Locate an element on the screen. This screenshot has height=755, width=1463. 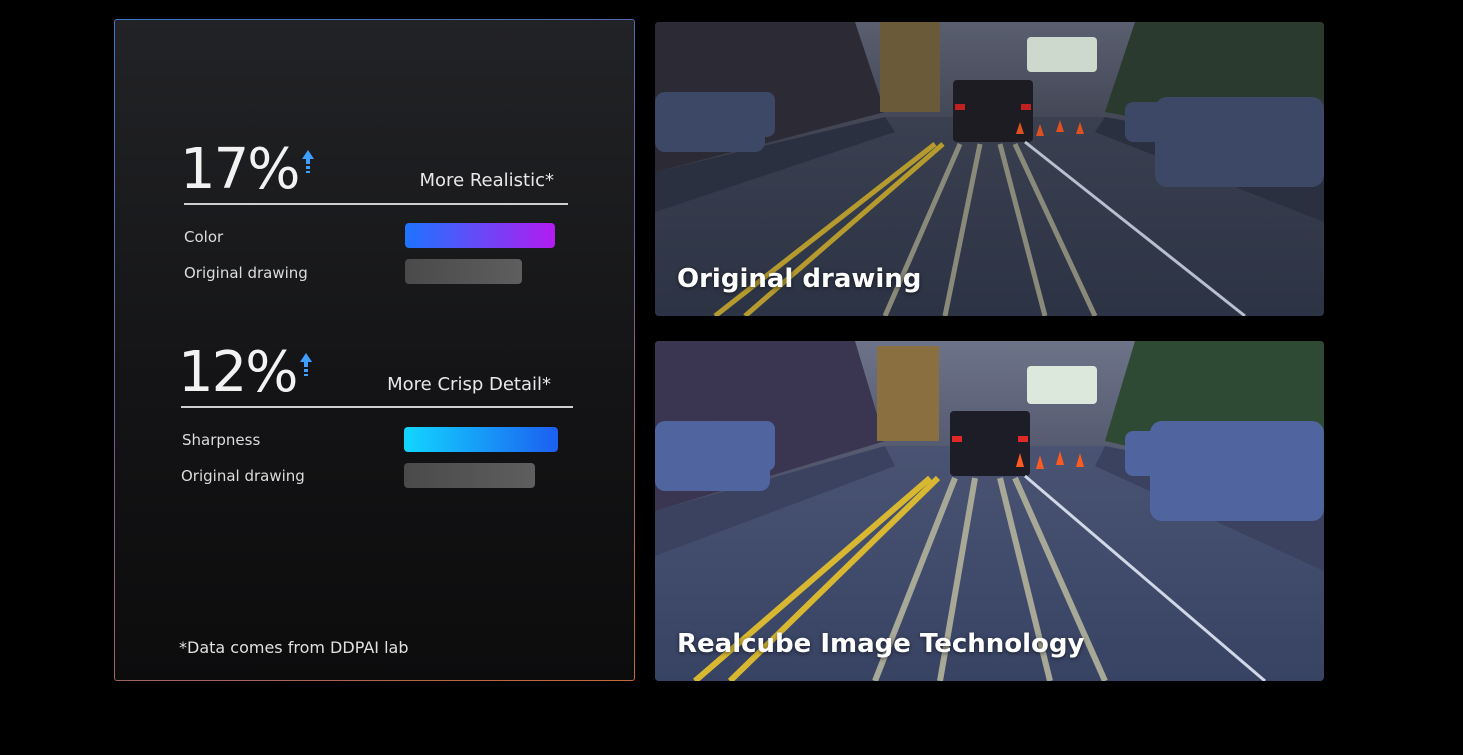
stat1-percentage: 17% is located at coordinates (240, 169).